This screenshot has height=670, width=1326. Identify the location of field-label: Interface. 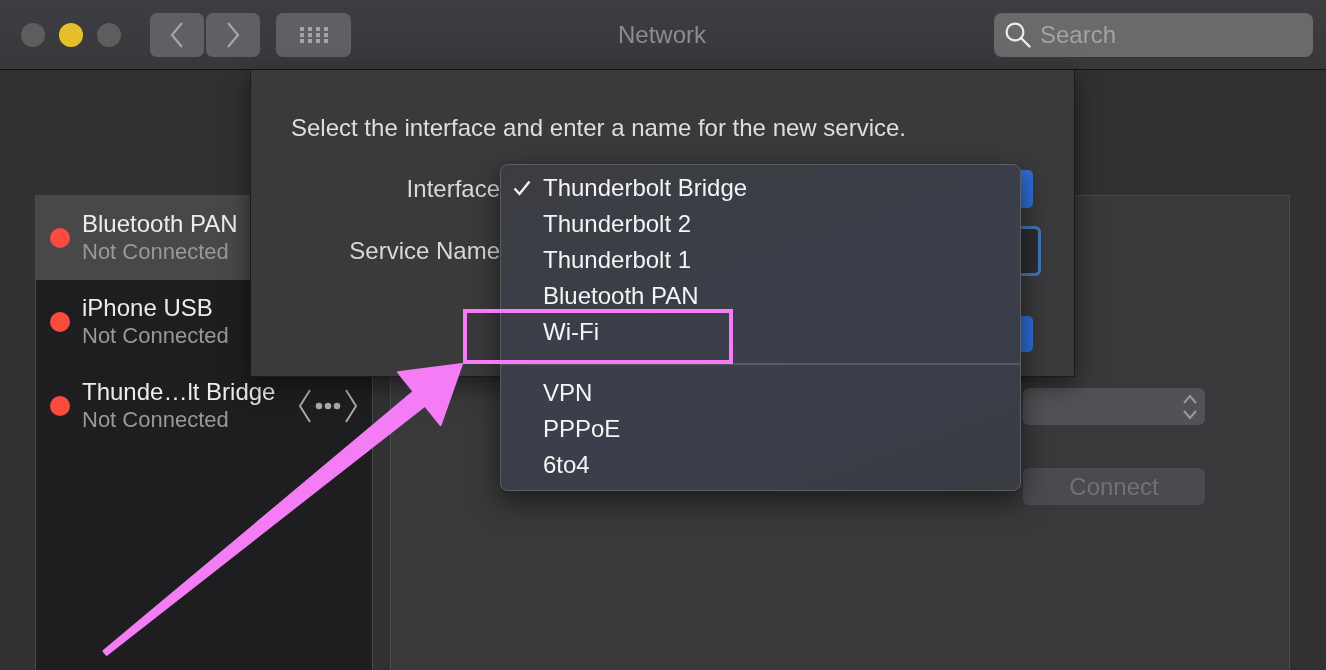
(452, 189).